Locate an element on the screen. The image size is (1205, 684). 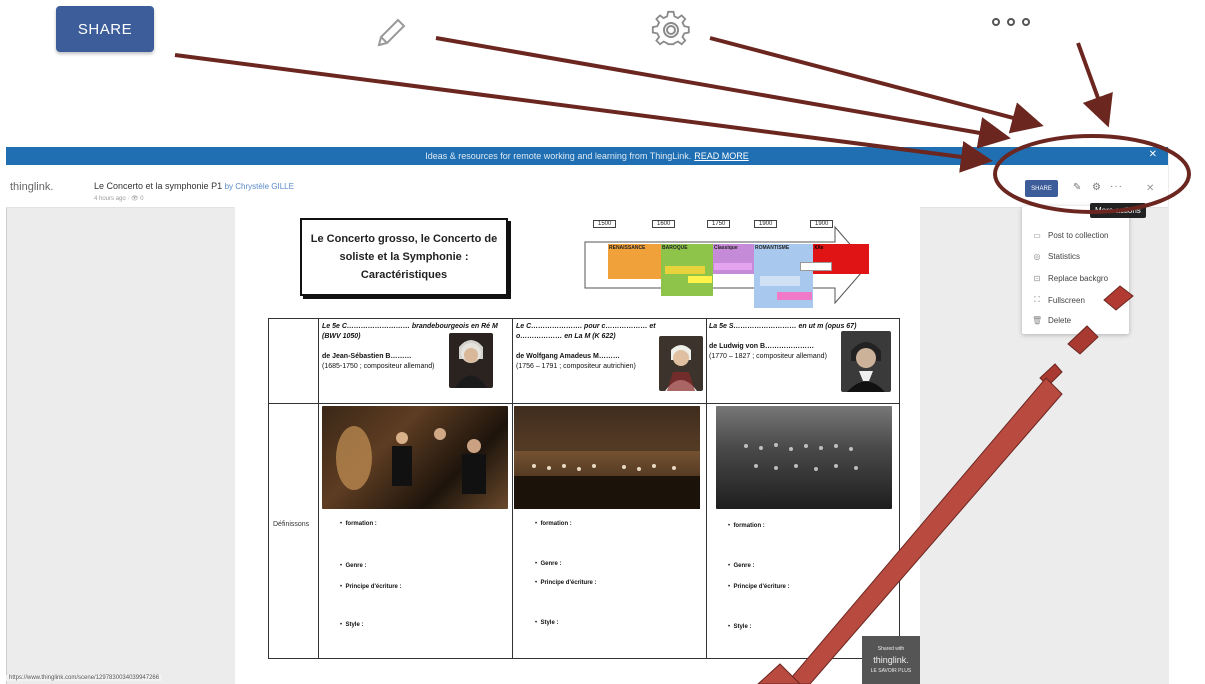
arrow-gear is located at coordinates (876, 85).